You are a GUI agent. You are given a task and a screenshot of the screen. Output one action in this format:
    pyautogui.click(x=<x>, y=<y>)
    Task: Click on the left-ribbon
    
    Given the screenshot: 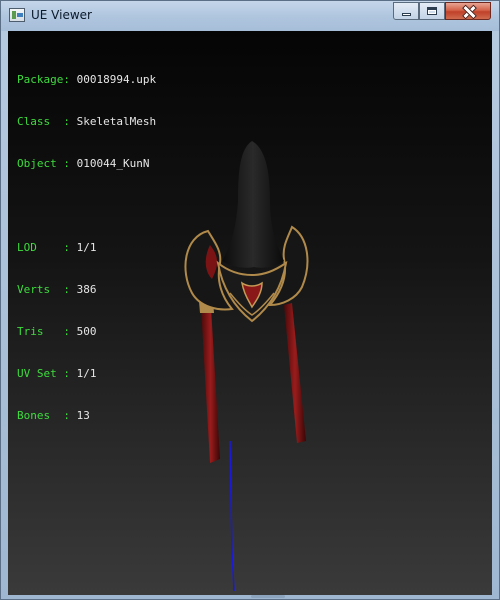 What is the action you would take?
    pyautogui.click(x=210, y=385)
    